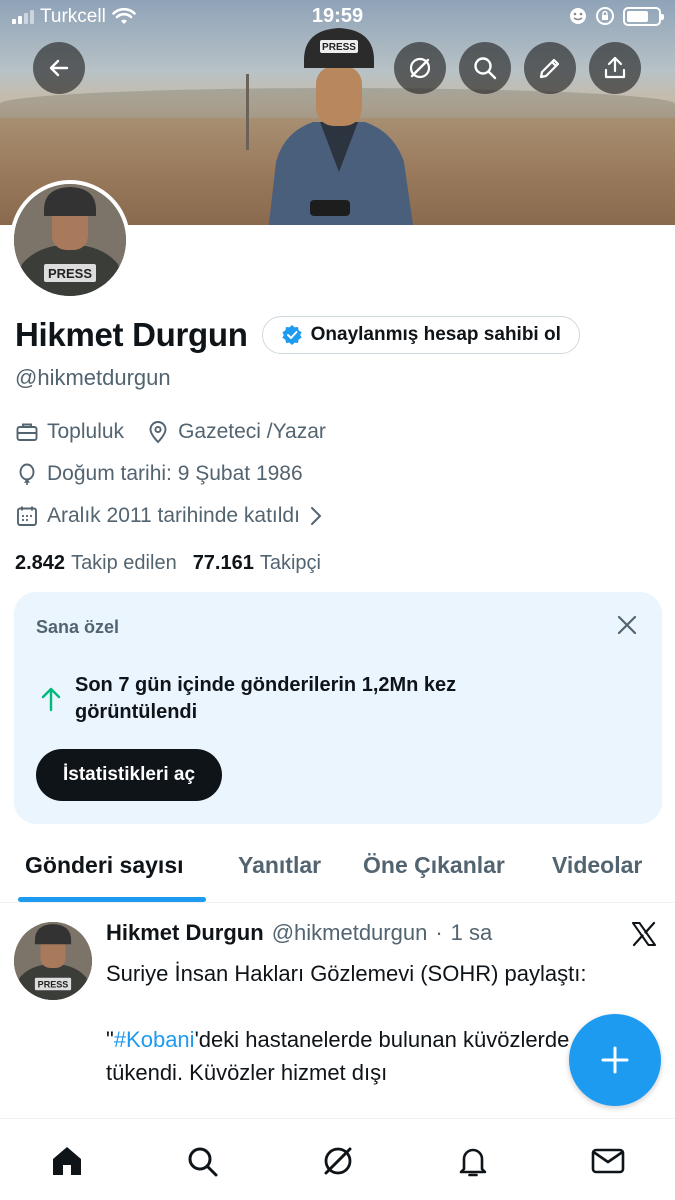 The width and height of the screenshot is (675, 1200). I want to click on nav-notifications, so click(473, 1161).